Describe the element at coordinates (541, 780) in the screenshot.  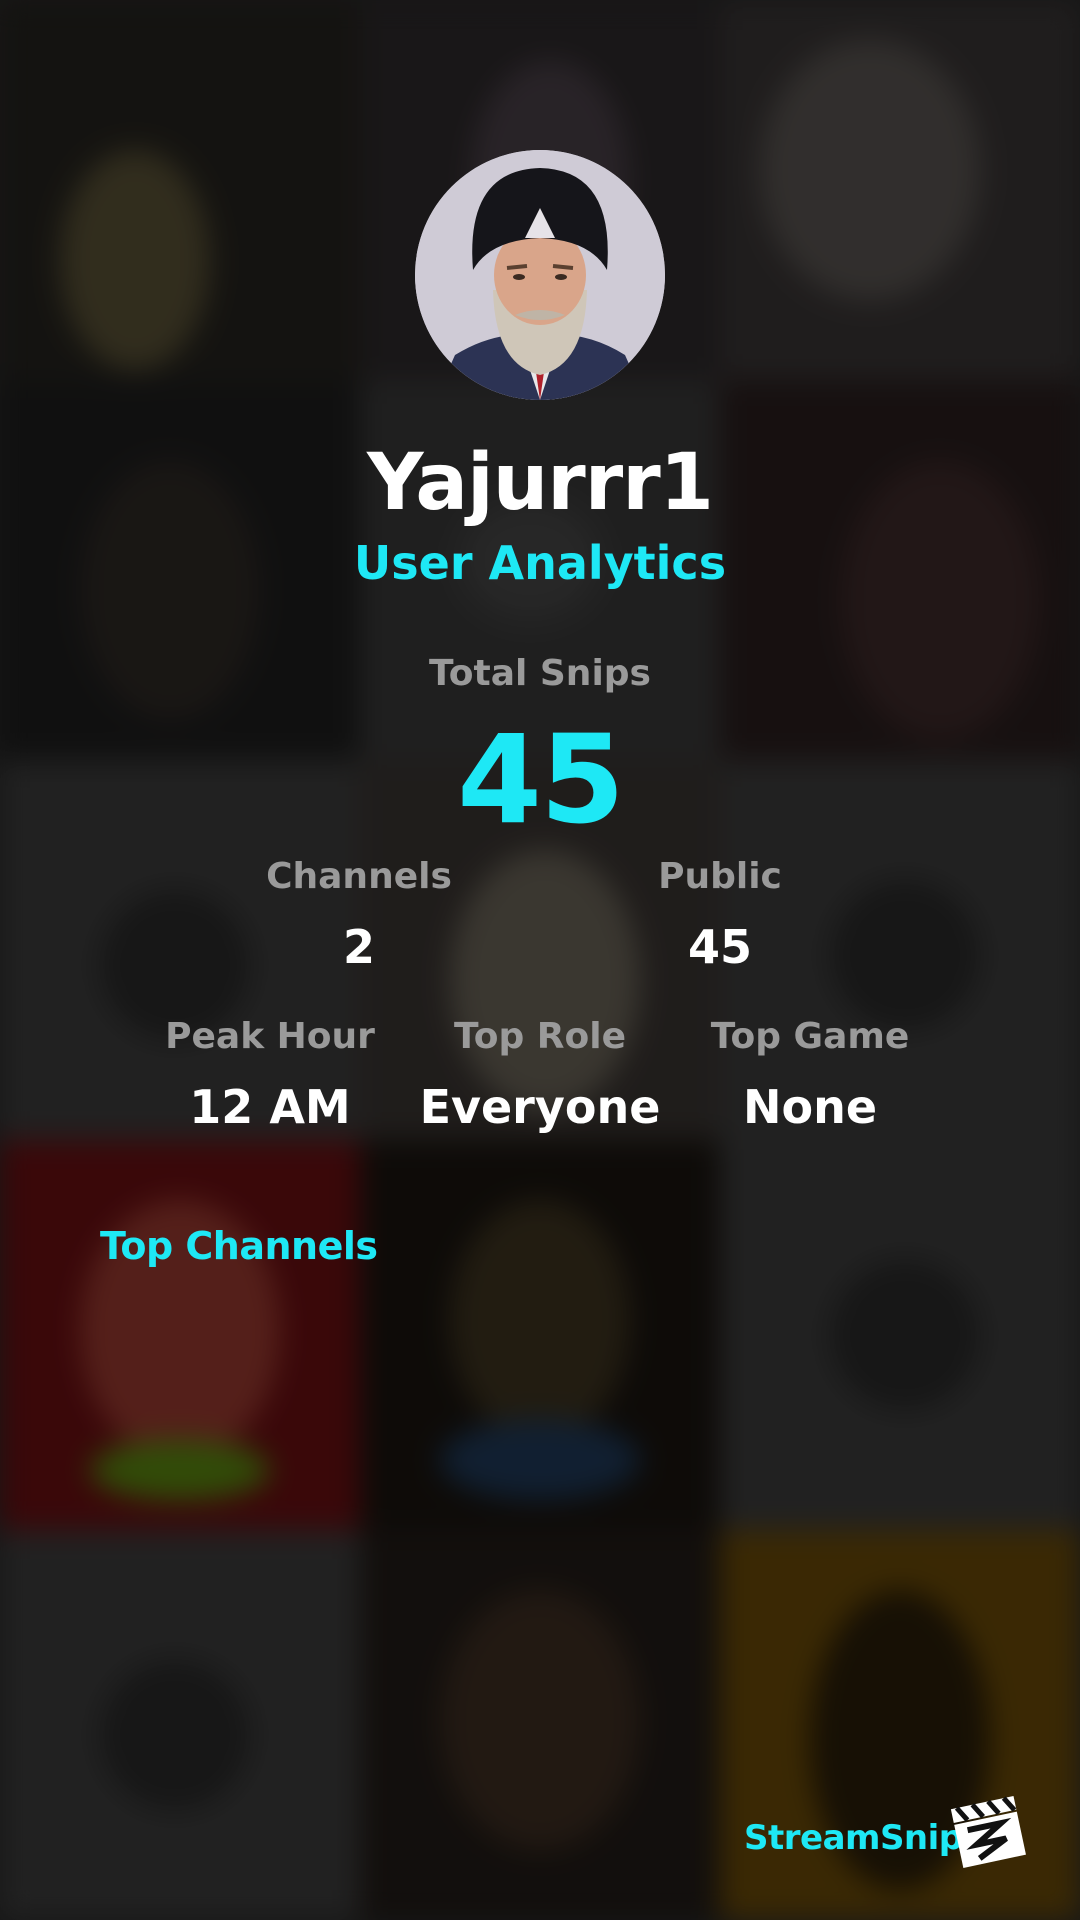
I see `total-snips-value: 45` at that location.